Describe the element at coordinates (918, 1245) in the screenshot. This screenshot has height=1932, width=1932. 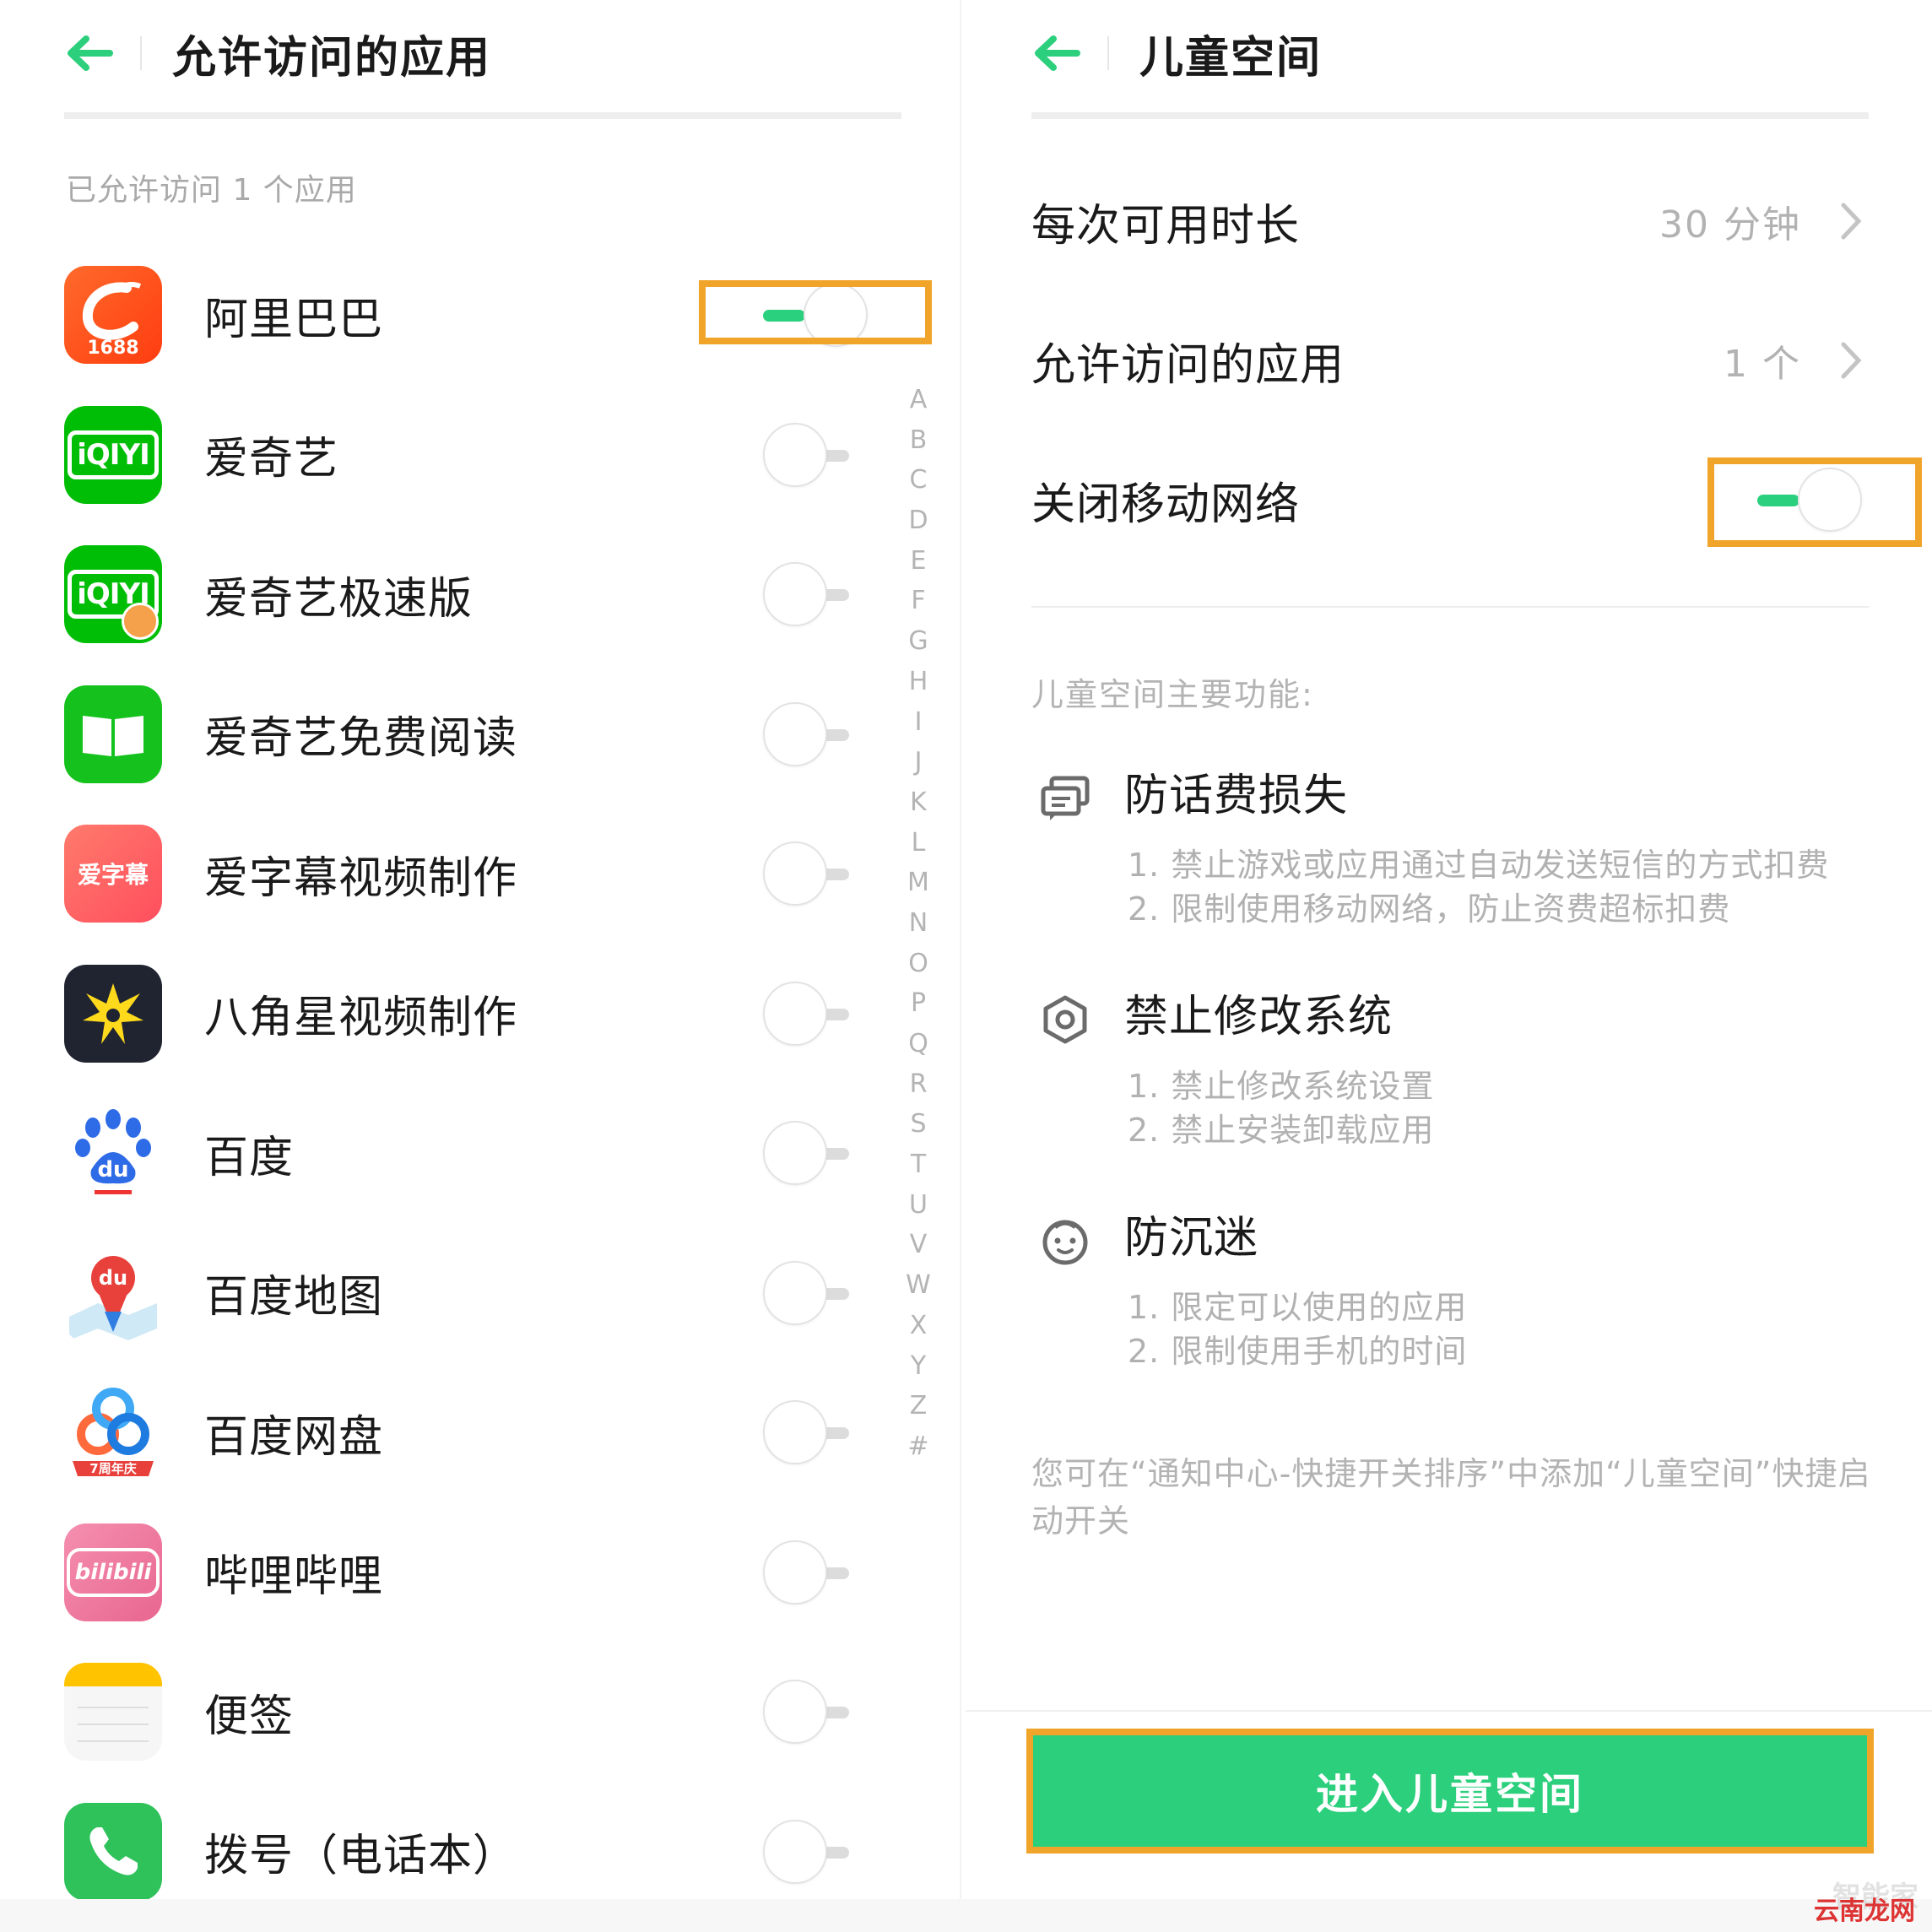
I see `index-letter: V` at that location.